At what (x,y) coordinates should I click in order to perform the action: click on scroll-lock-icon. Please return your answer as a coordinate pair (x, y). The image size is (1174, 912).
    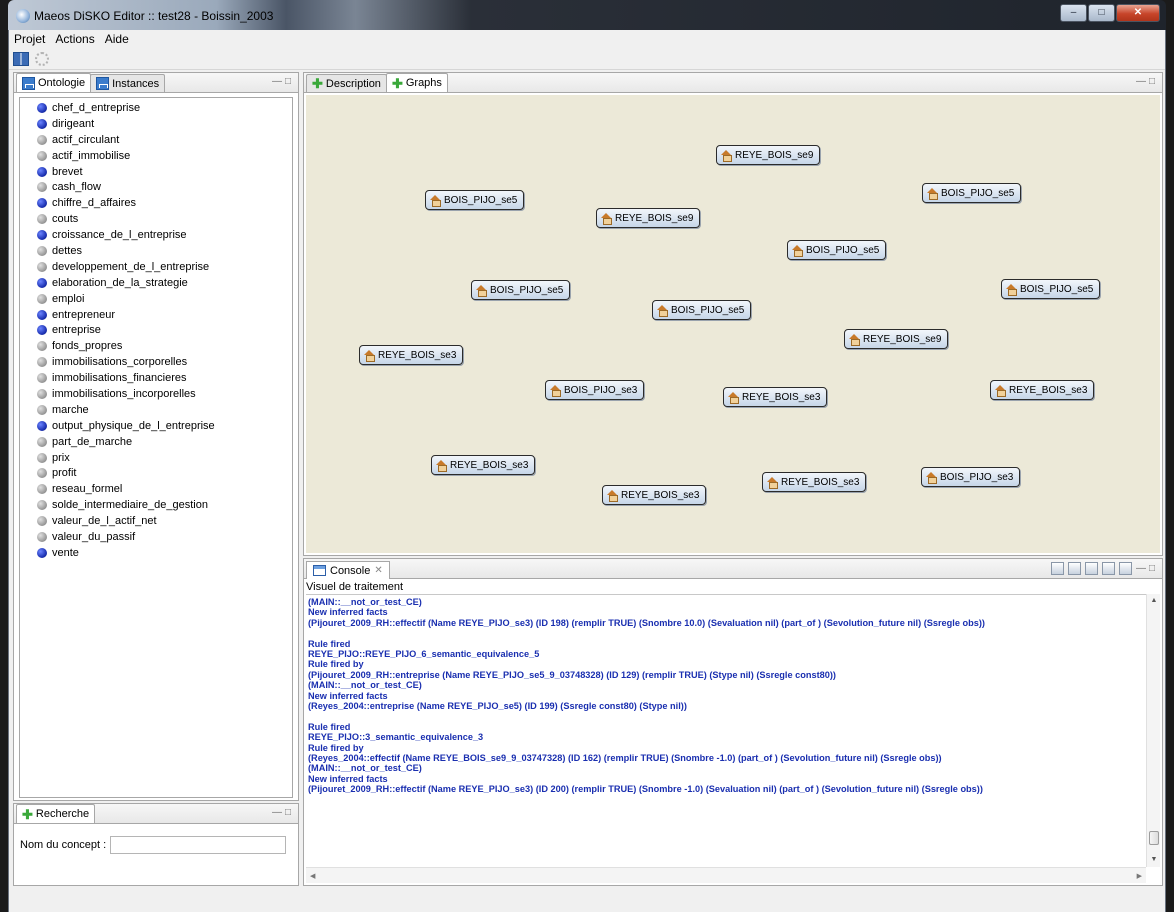
    Looking at the image, I should click on (1074, 568).